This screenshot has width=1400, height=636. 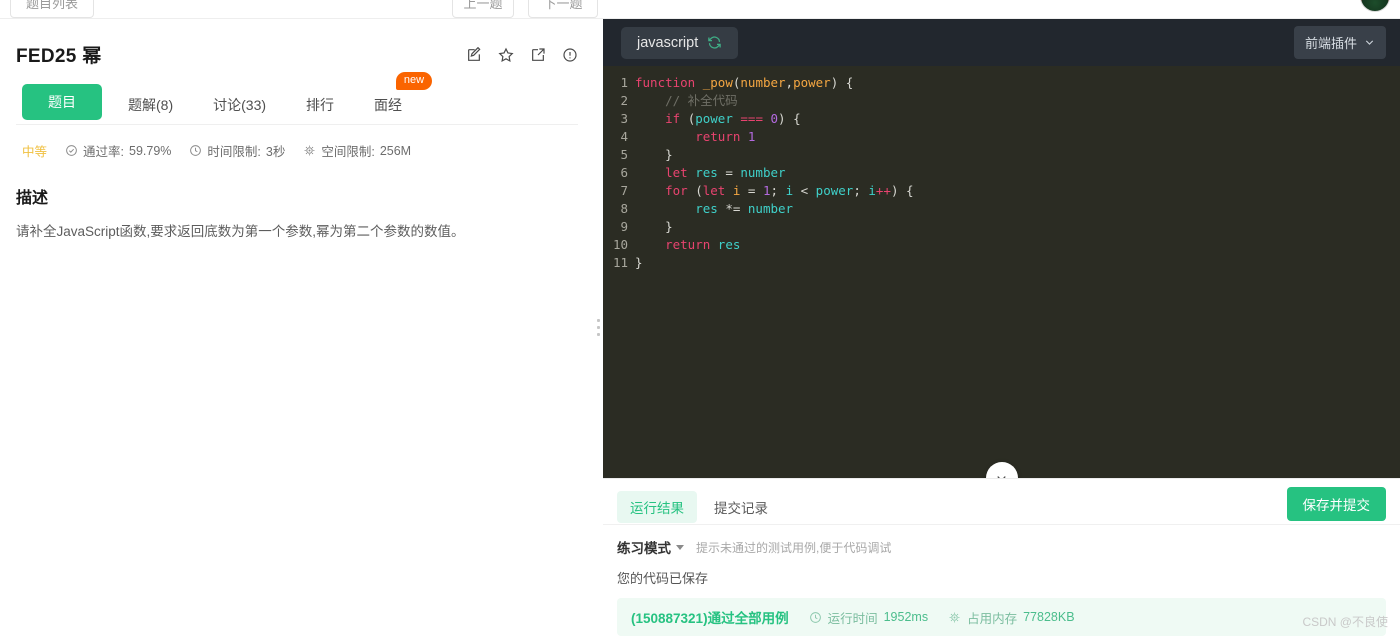 What do you see at coordinates (763, 172) in the screenshot?
I see `code-token: number` at bounding box center [763, 172].